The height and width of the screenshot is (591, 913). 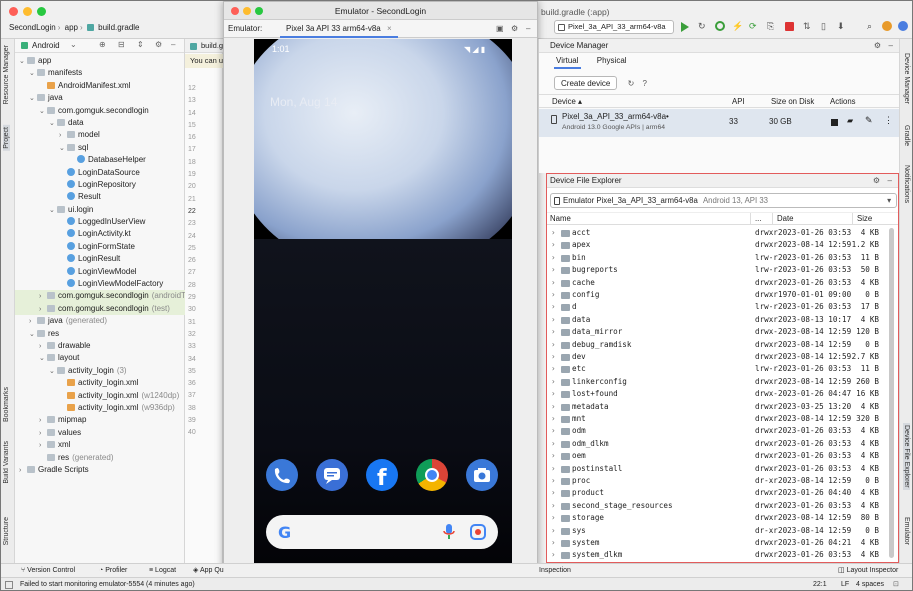 What do you see at coordinates (100, 185) in the screenshot?
I see `tree-item: LoginRepository` at bounding box center [100, 185].